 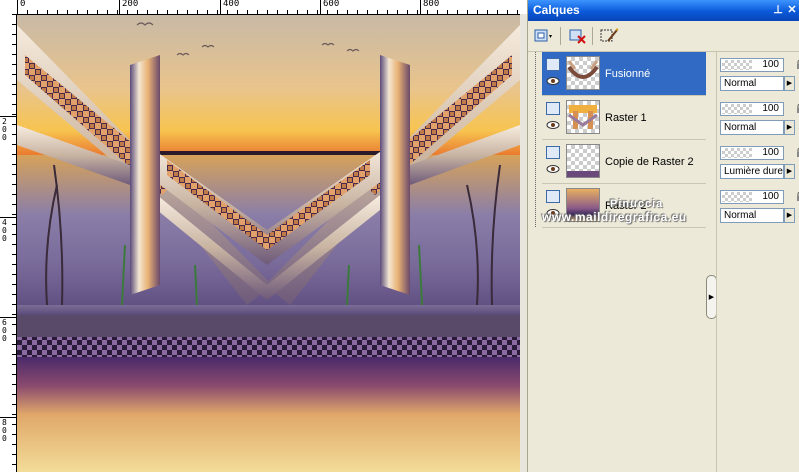 What do you see at coordinates (4, 430) in the screenshot?
I see `ruler-label: 8 0 0` at bounding box center [4, 430].